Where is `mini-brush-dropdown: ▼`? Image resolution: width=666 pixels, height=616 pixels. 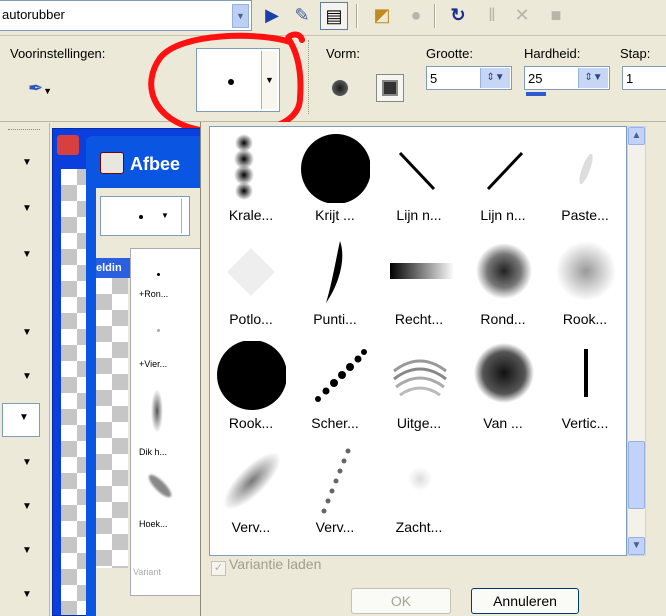
mini-brush-dropdown: ▼ is located at coordinates (145, 216).